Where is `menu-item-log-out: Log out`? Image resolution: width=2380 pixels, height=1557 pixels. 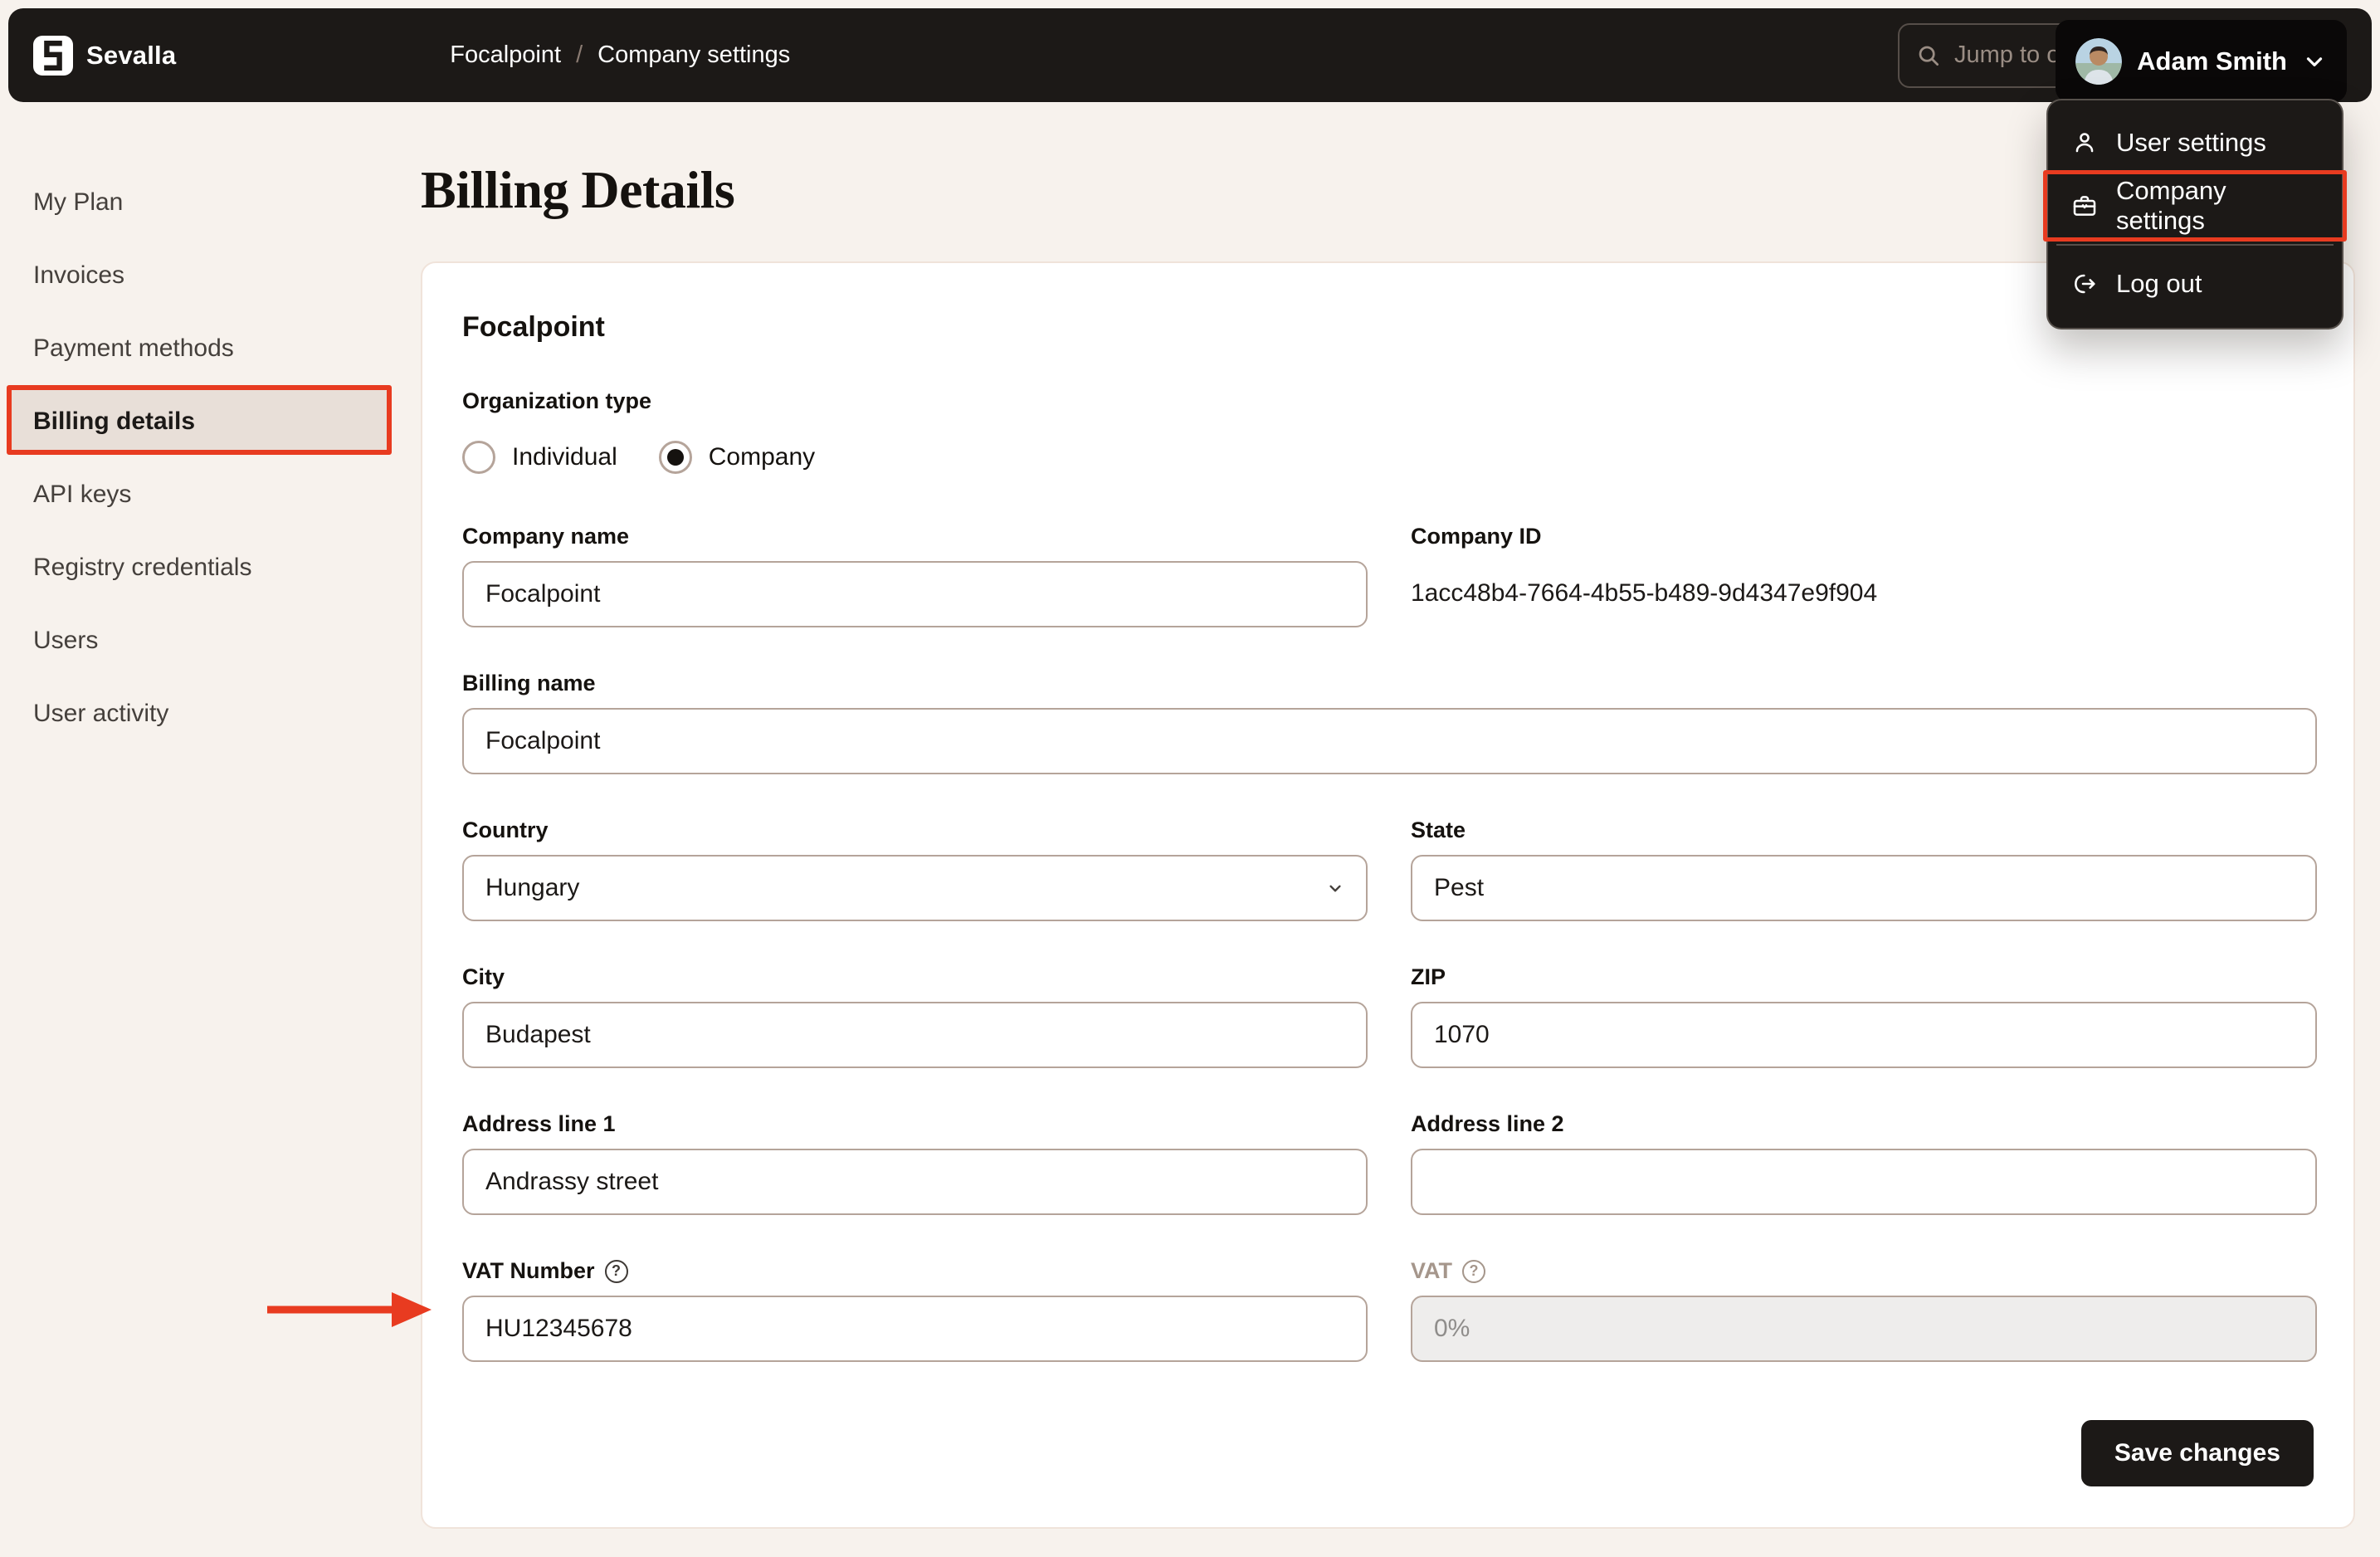 menu-item-log-out: Log out is located at coordinates (2195, 283).